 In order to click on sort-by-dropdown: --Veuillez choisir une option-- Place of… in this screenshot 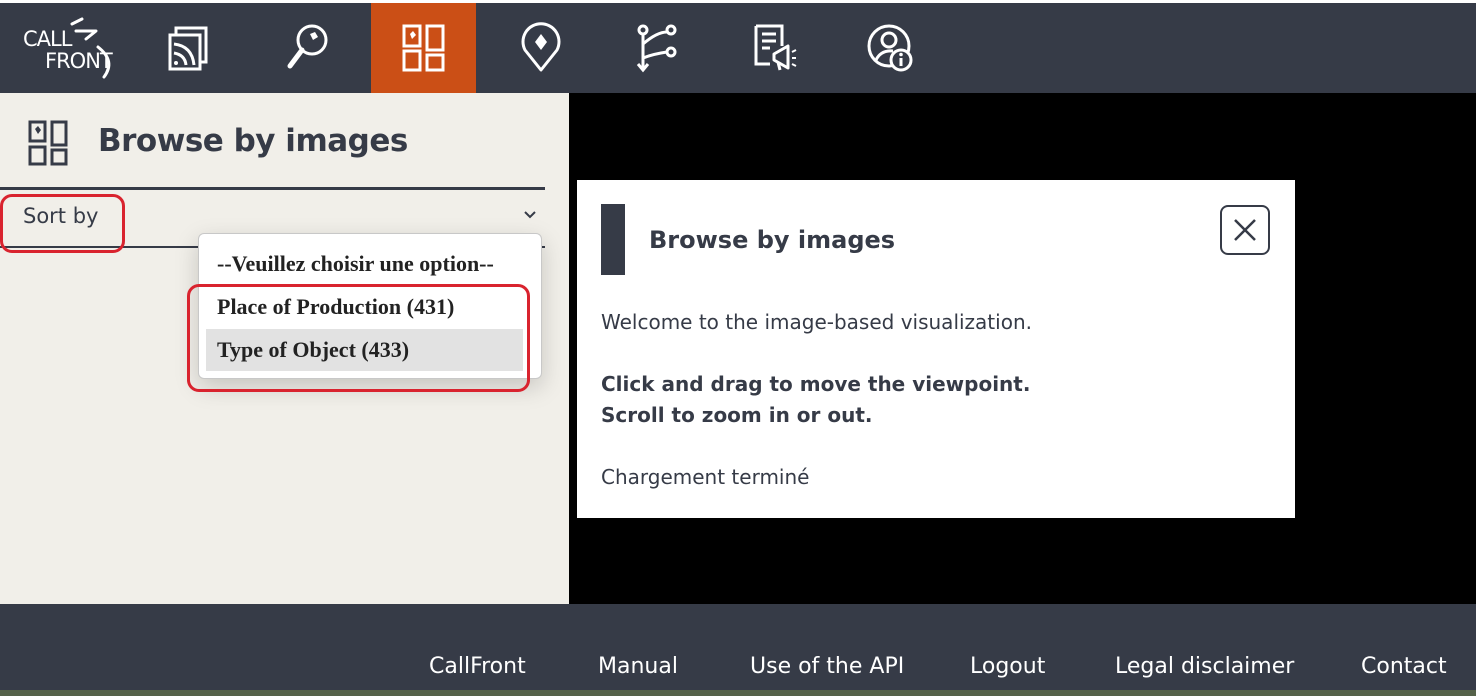, I will do `click(370, 306)`.